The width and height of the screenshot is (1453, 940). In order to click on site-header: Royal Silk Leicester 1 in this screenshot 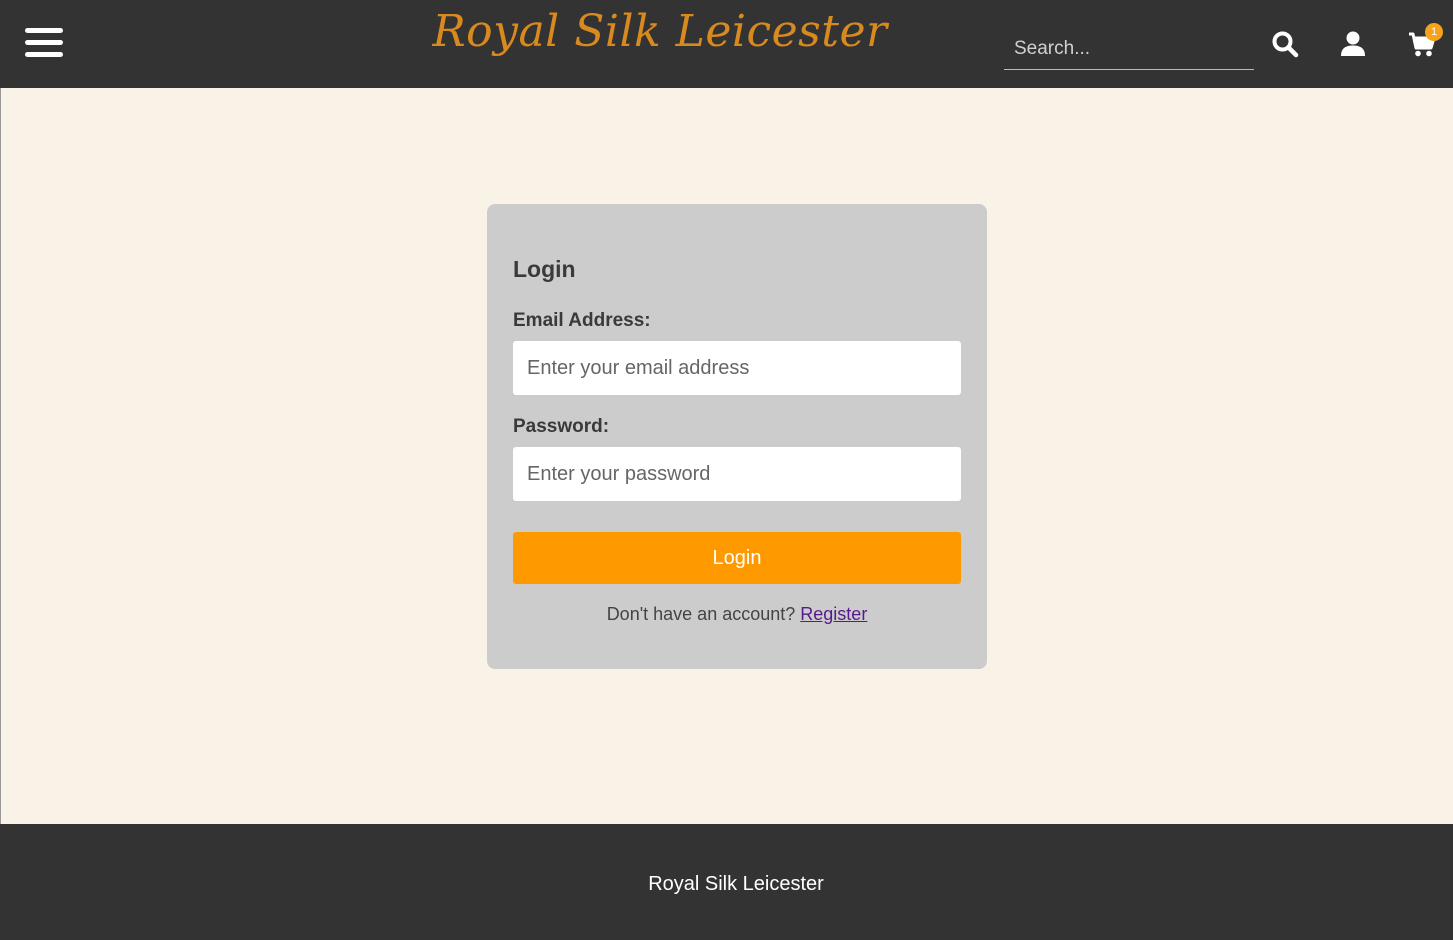, I will do `click(726, 44)`.